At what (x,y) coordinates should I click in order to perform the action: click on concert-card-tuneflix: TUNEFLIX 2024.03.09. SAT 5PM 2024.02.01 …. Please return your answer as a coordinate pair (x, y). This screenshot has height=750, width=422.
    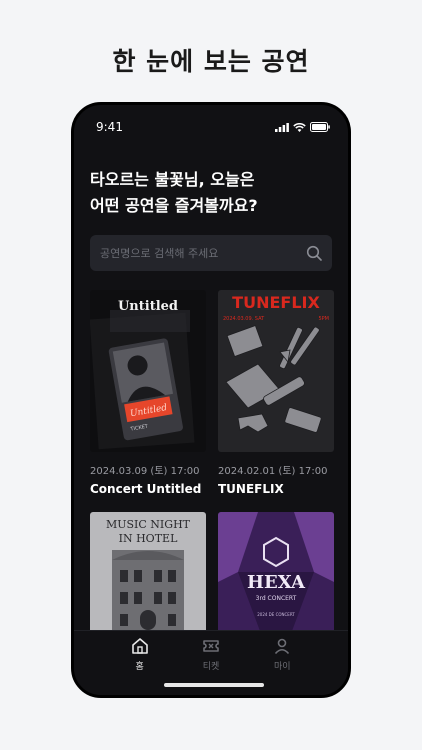
    Looking at the image, I should click on (276, 393).